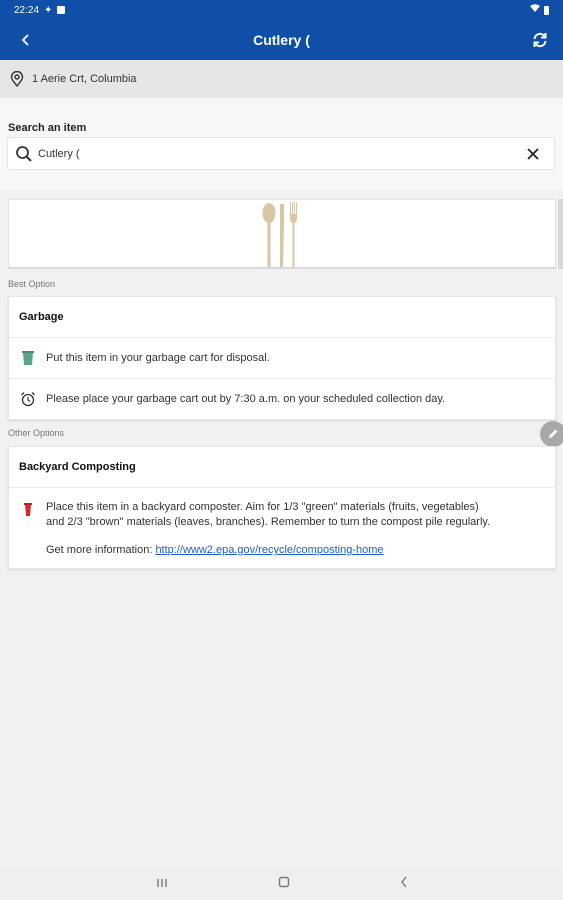 The width and height of the screenshot is (563, 900). I want to click on edit-button, so click(551, 434).